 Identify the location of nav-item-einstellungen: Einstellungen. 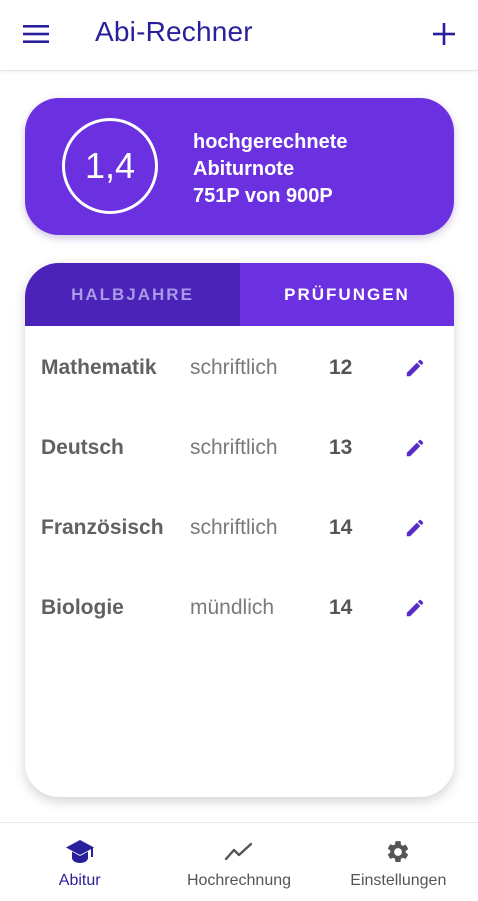
(398, 862).